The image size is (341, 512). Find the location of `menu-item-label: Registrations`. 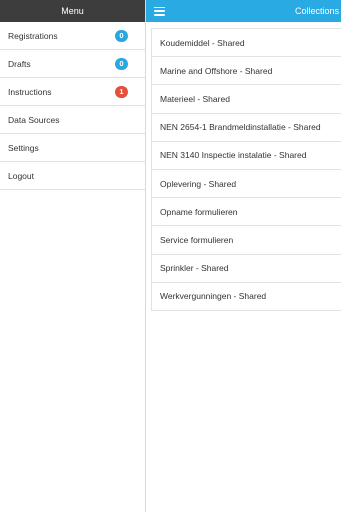

menu-item-label: Registrations is located at coordinates (33, 35).